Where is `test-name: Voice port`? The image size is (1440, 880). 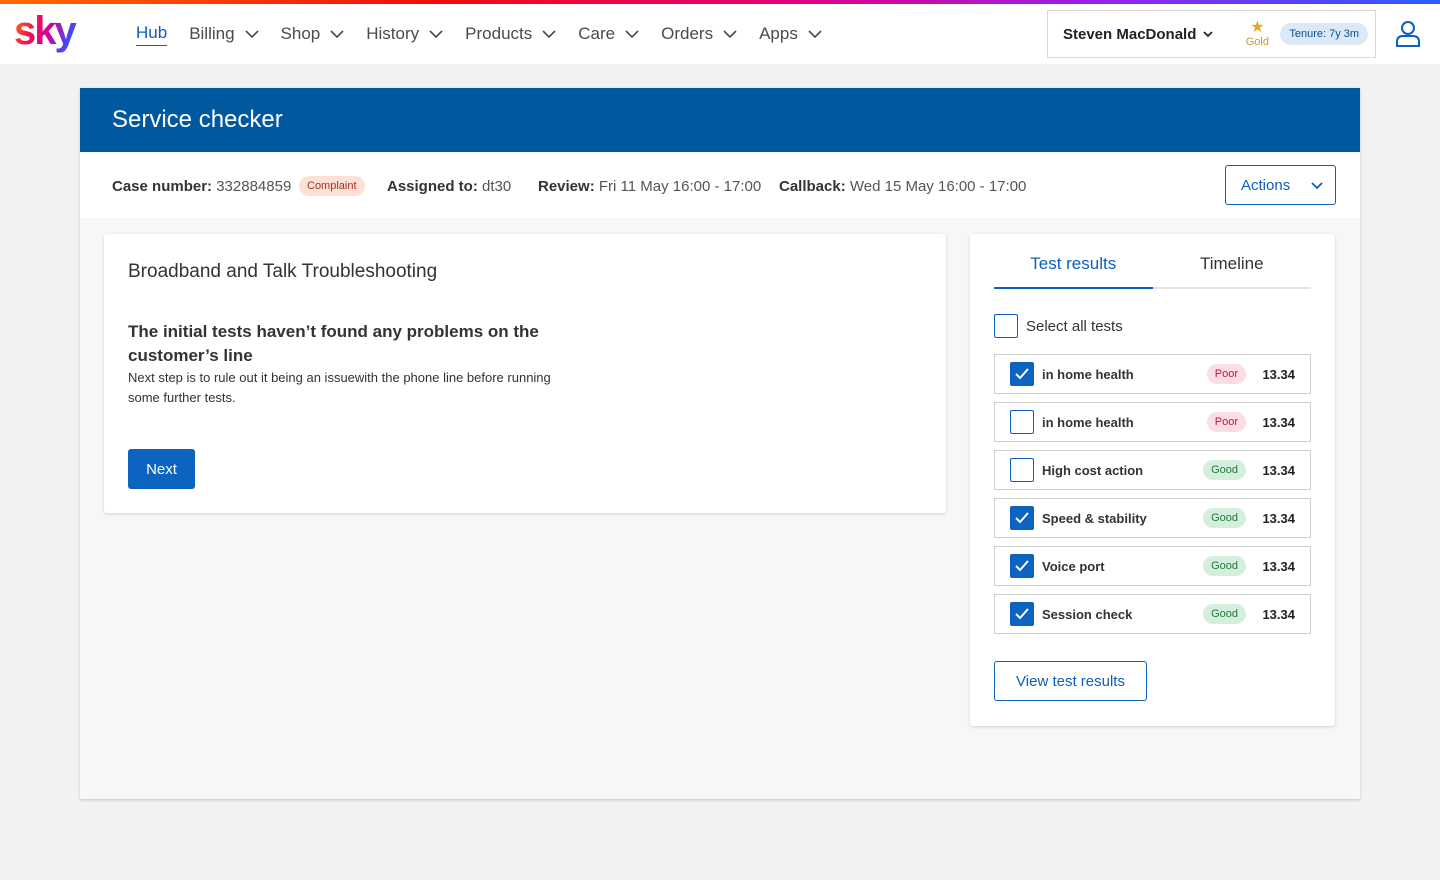
test-name: Voice port is located at coordinates (1073, 566).